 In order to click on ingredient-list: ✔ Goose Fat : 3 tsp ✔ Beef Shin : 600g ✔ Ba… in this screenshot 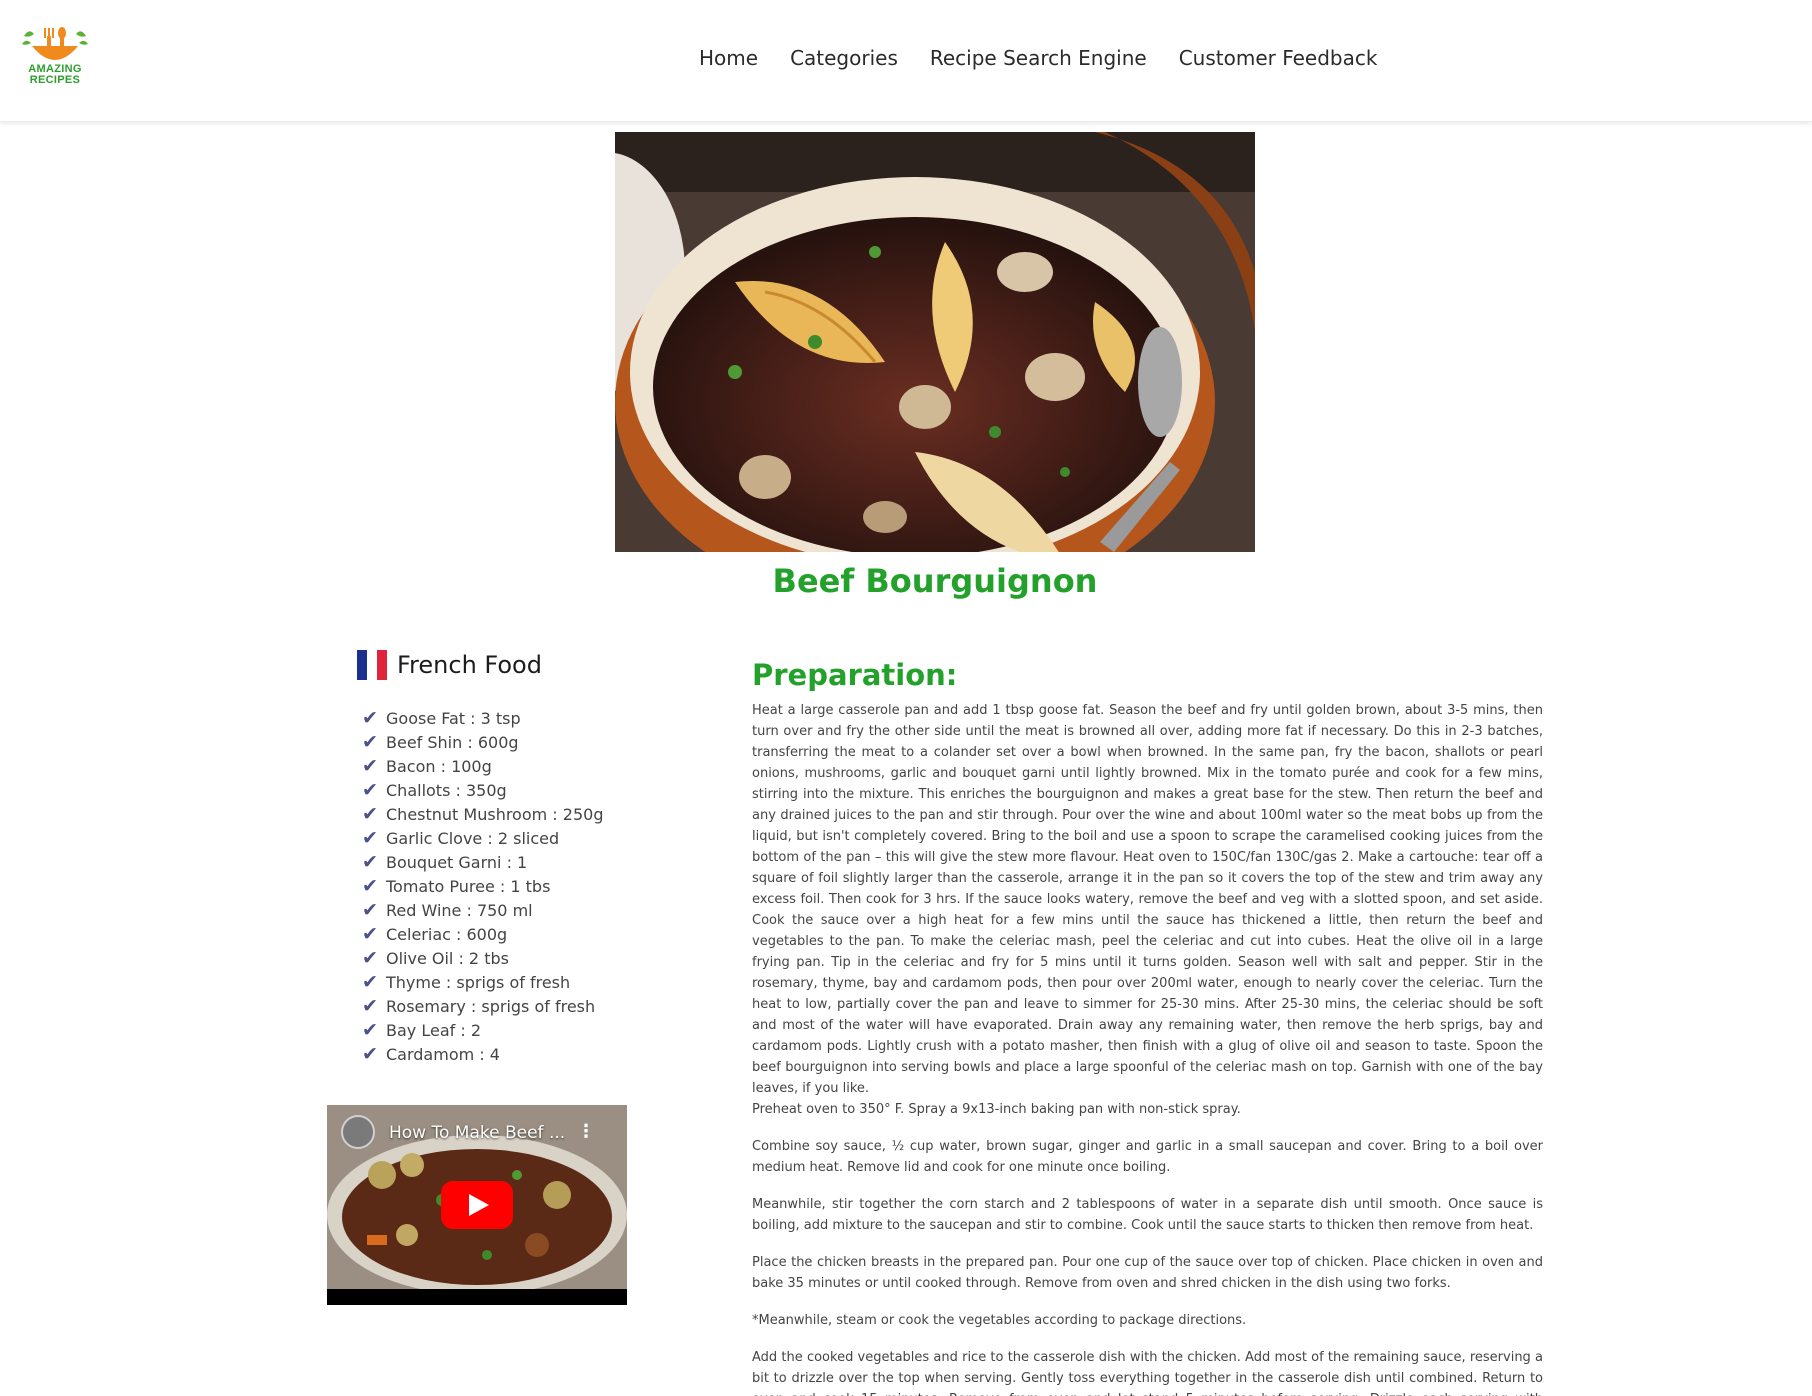, I will do `click(482, 886)`.